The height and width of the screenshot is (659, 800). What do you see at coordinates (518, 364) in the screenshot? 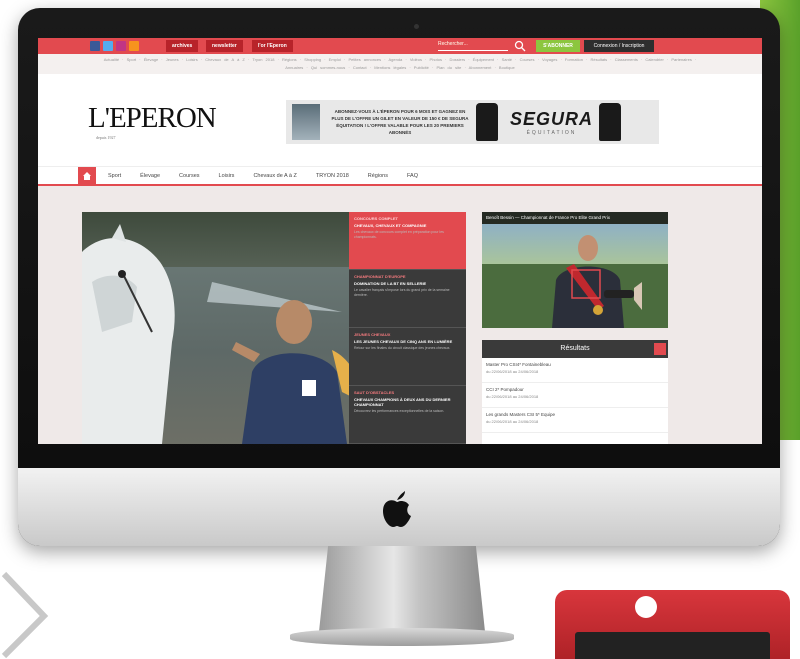
I see `result-title: Master Pro CSI4* Fontainebleau` at bounding box center [518, 364].